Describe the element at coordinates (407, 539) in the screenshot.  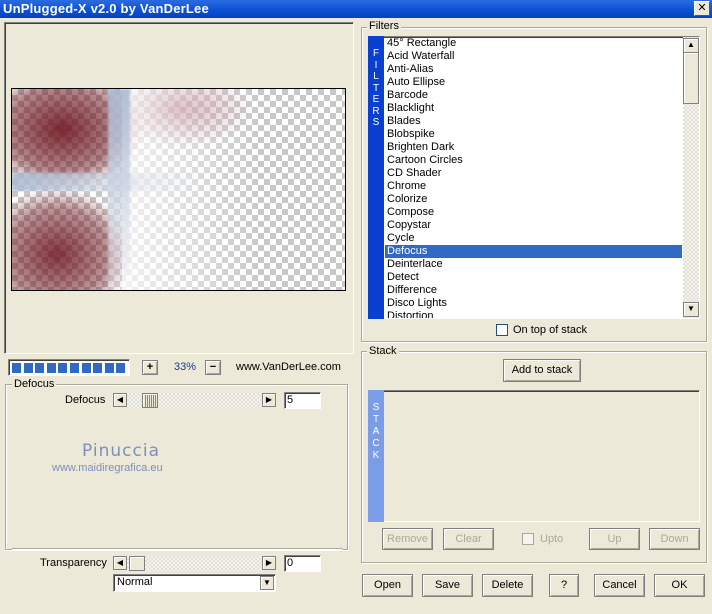
I see `remove-button: Remove` at that location.